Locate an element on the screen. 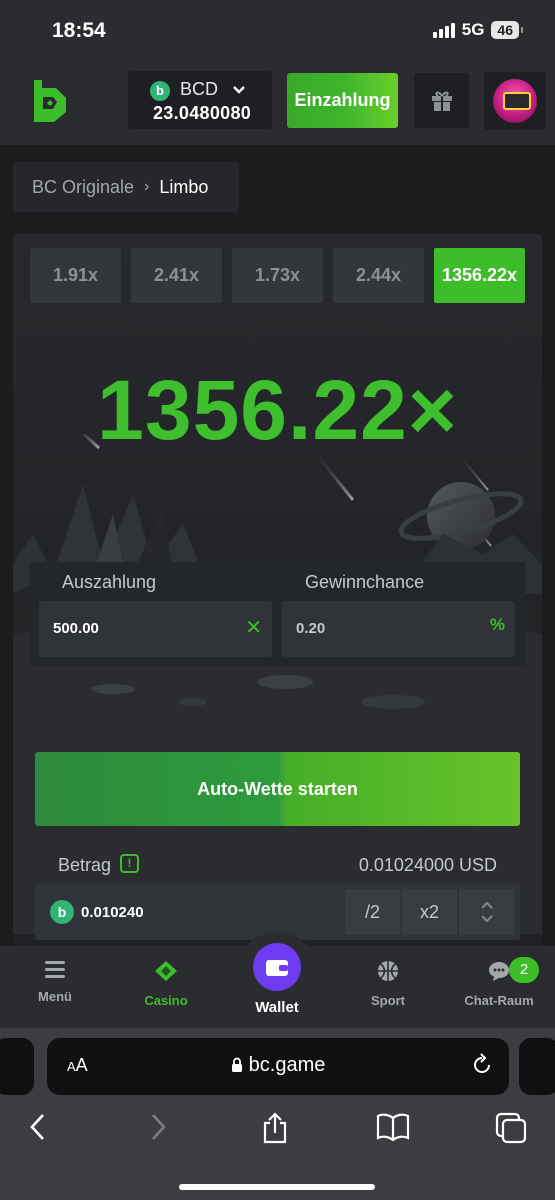  payout-label: Auszahlung is located at coordinates (109, 582).